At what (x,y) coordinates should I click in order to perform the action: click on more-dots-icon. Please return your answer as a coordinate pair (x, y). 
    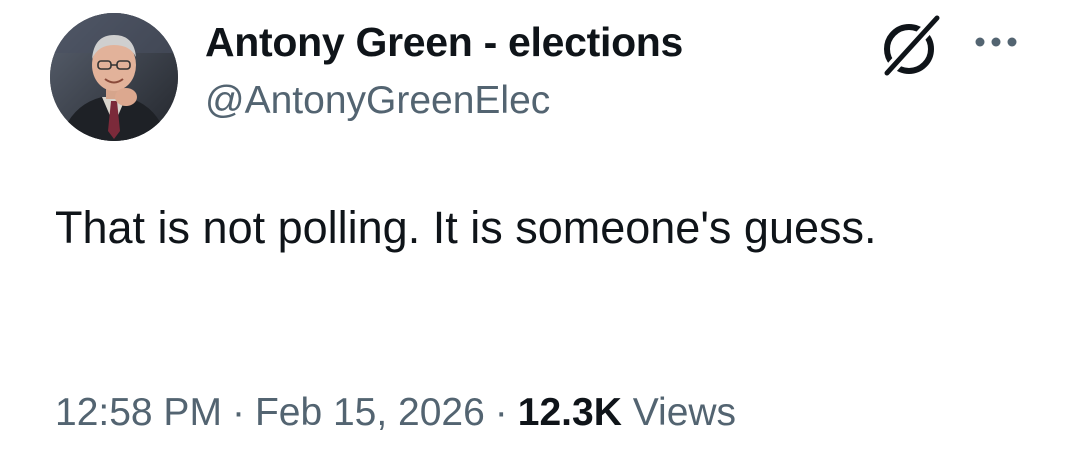
    Looking at the image, I should click on (996, 42).